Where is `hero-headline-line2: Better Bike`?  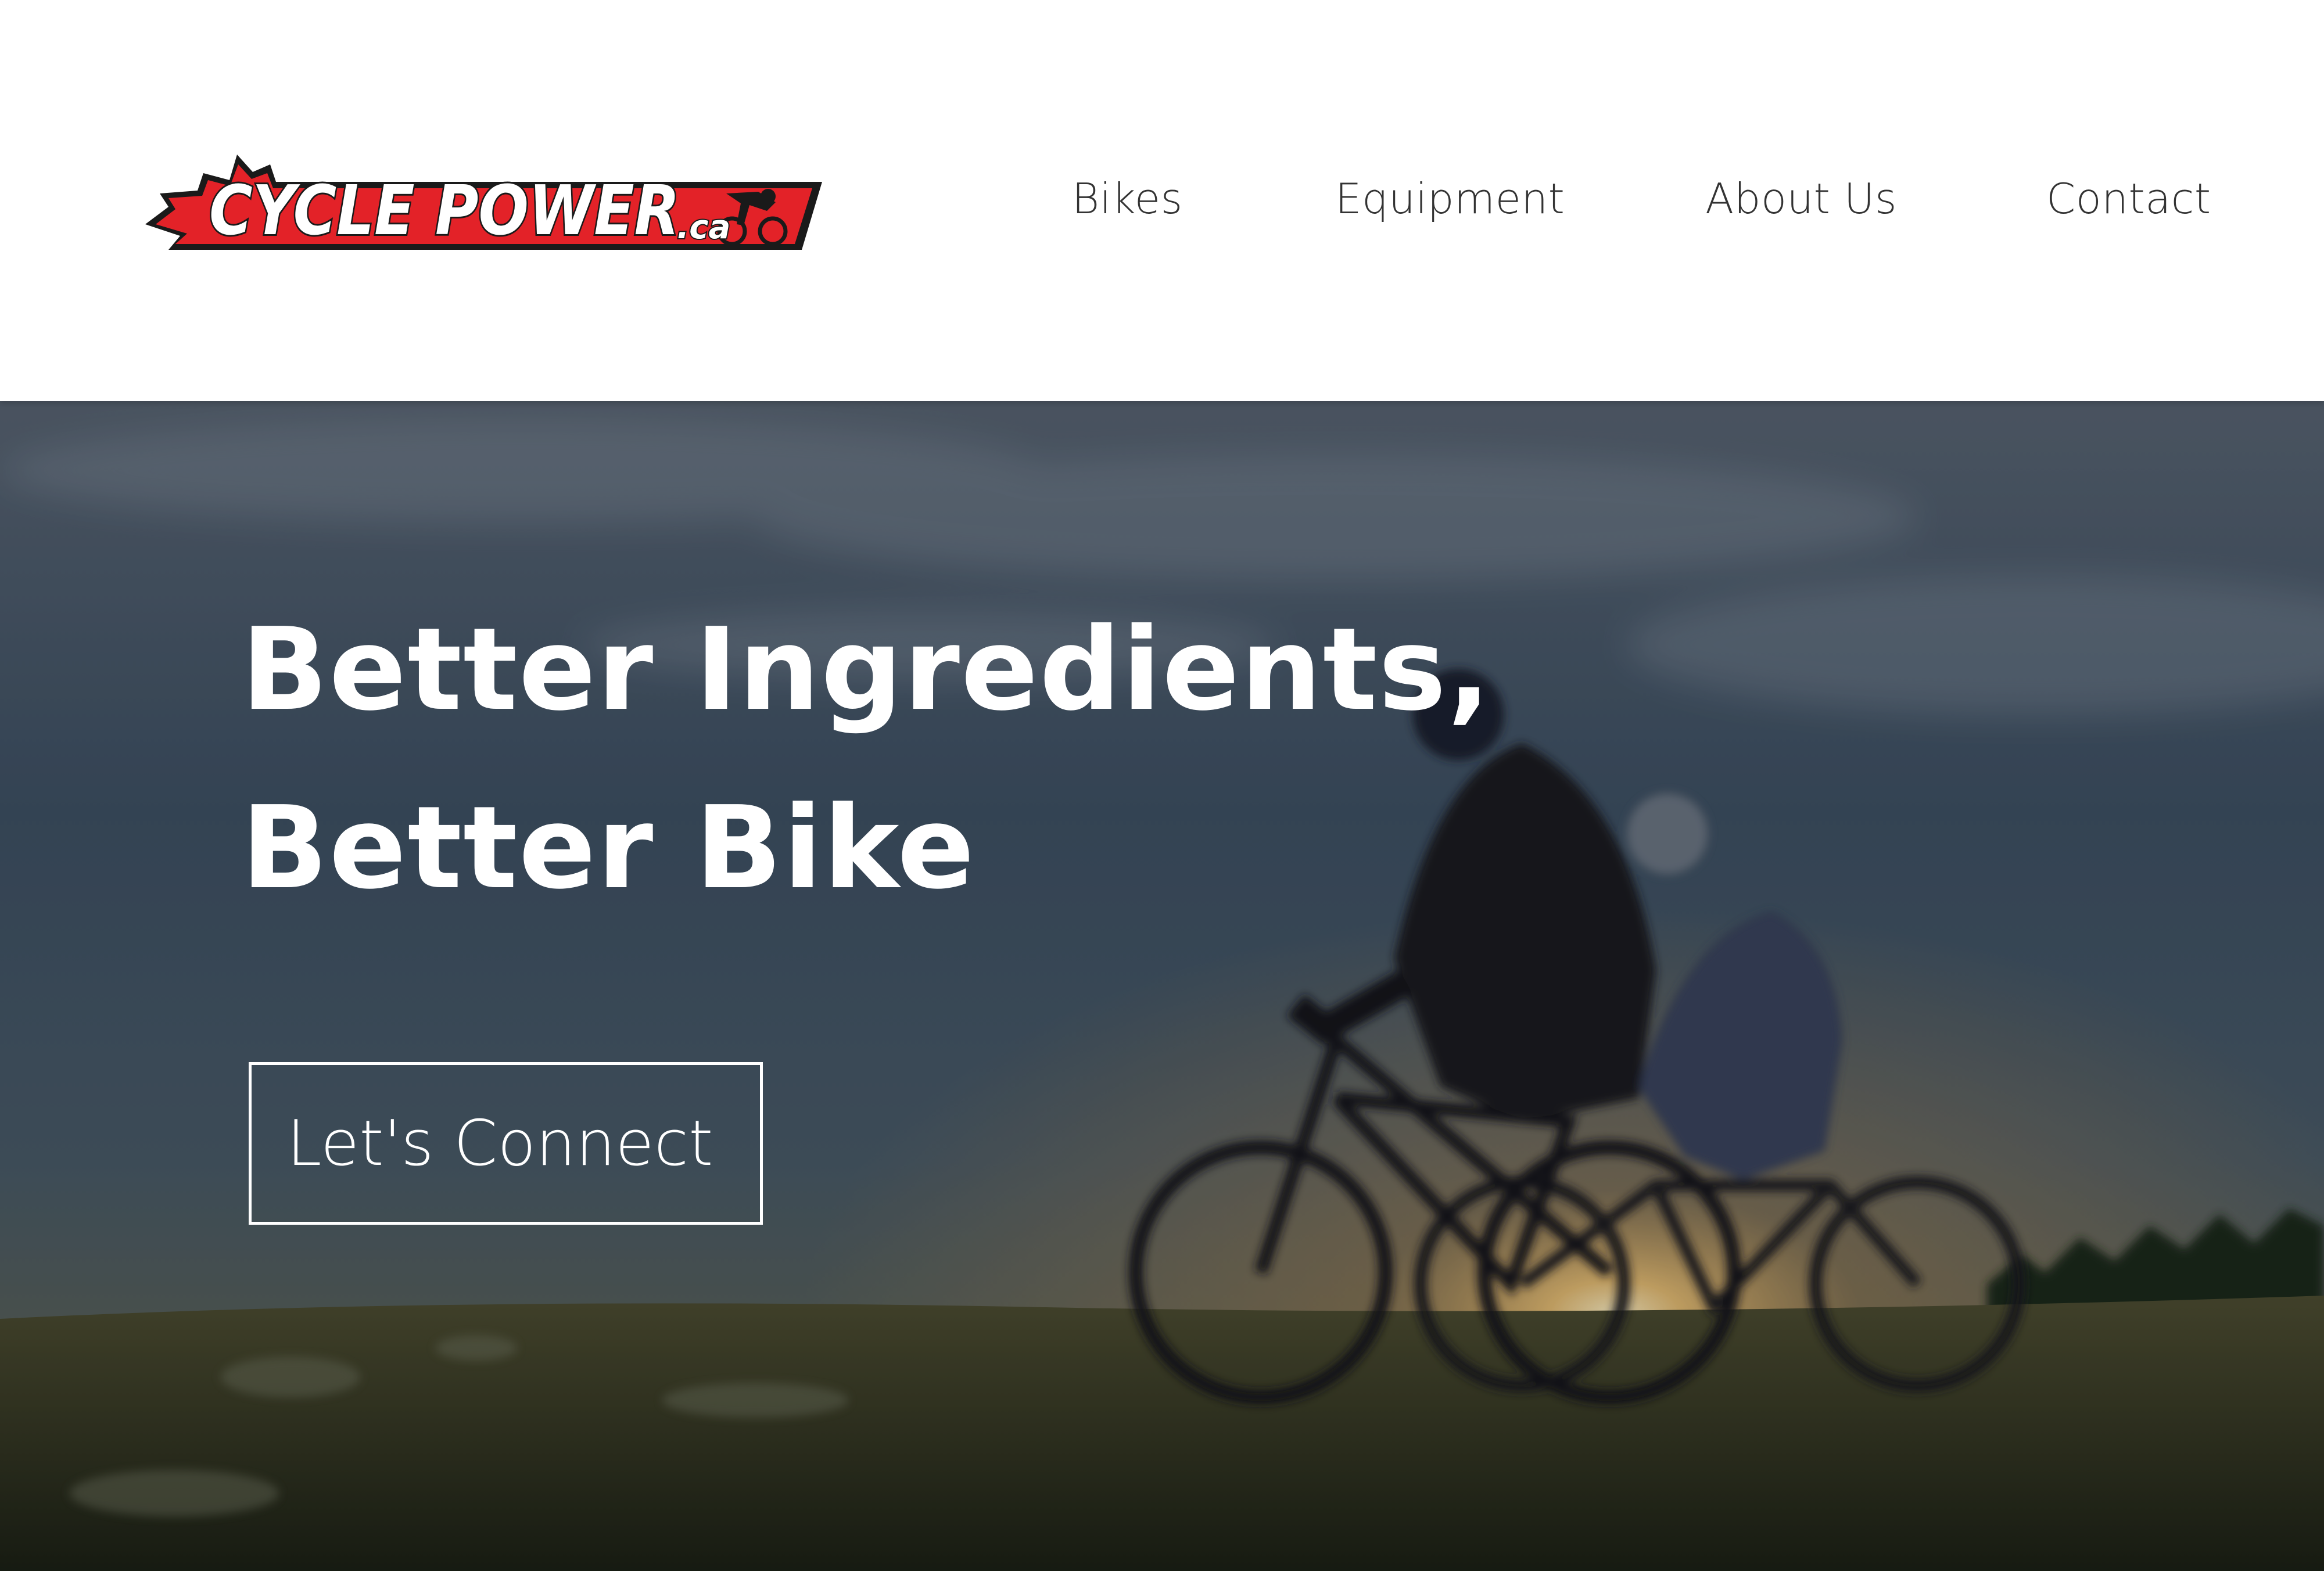
hero-headline-line2: Better Bike is located at coordinates (608, 848).